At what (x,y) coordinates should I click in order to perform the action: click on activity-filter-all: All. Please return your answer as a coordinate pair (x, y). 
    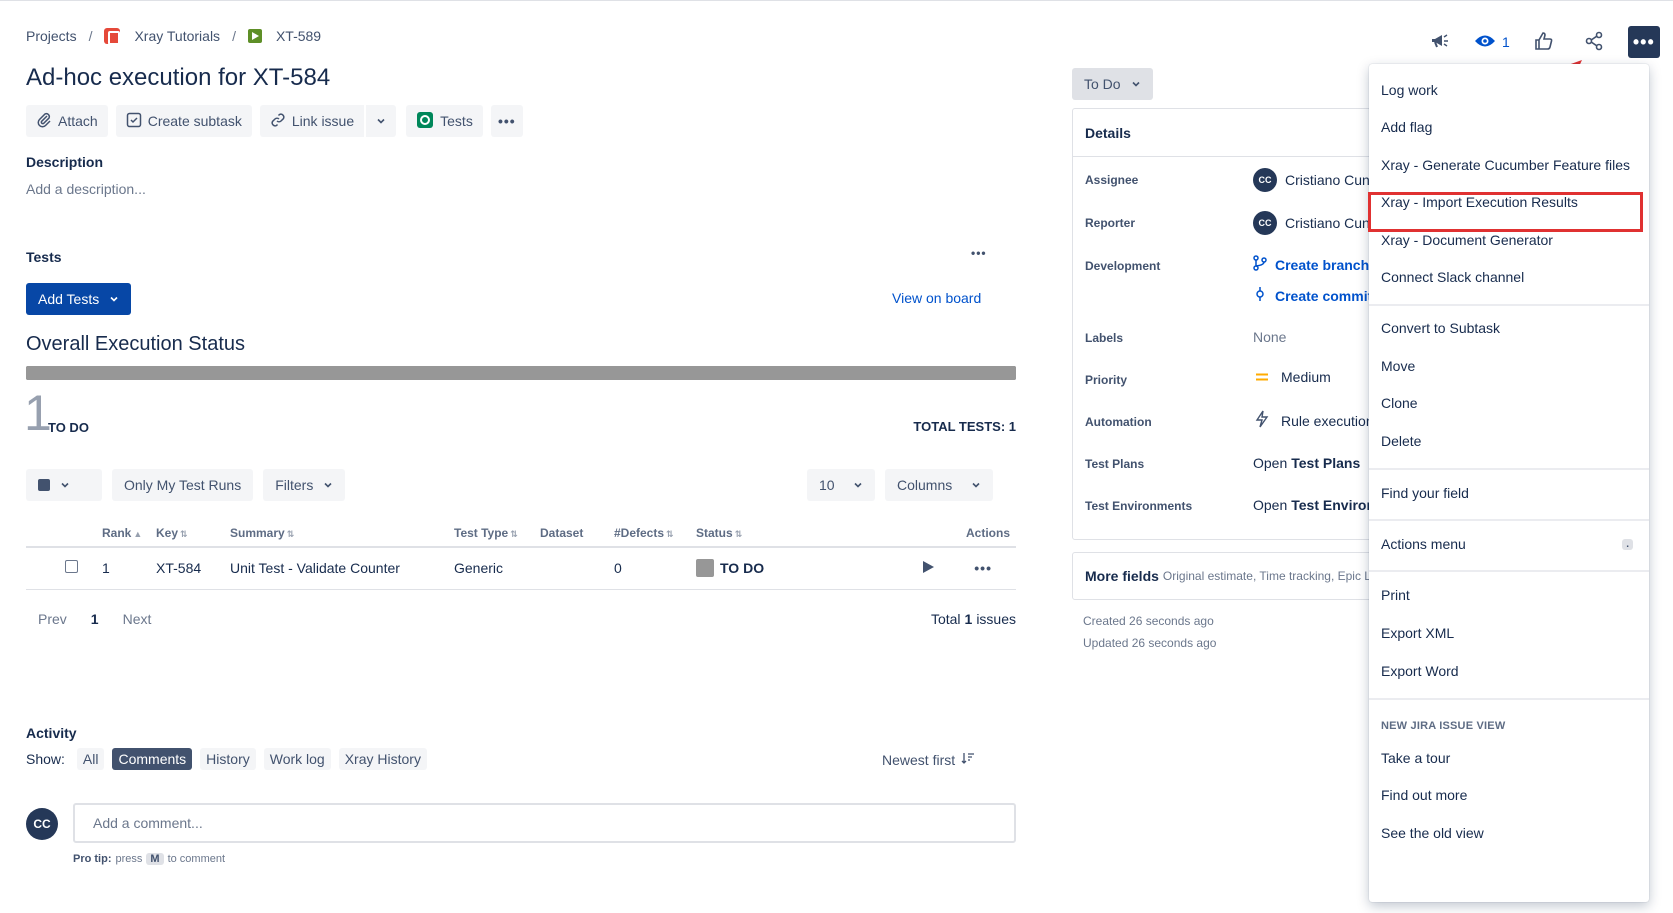
    Looking at the image, I should click on (90, 759).